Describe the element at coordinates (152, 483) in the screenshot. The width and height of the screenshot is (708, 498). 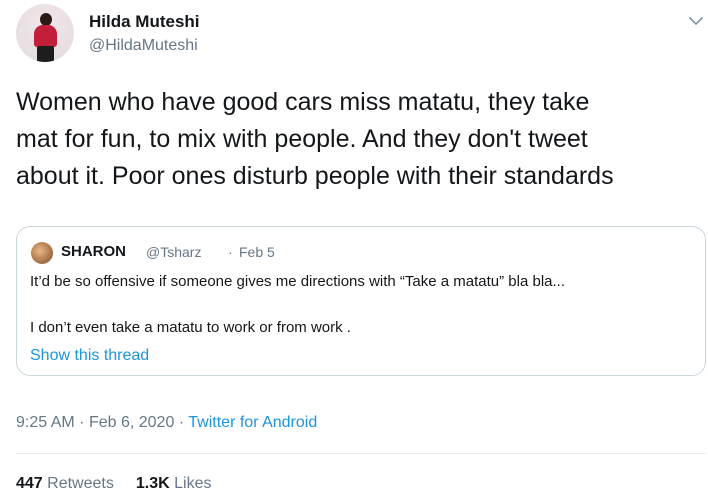
I see `likes-count: 1.3K` at that location.